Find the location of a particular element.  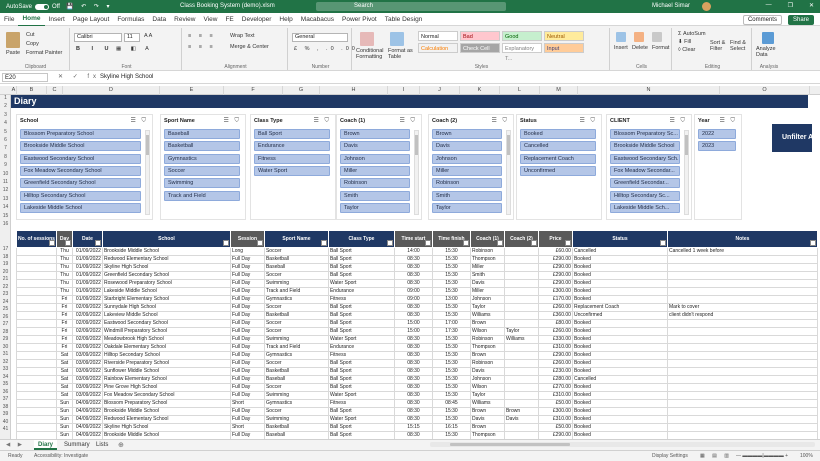

row-header: 5 is located at coordinates (5, 132).